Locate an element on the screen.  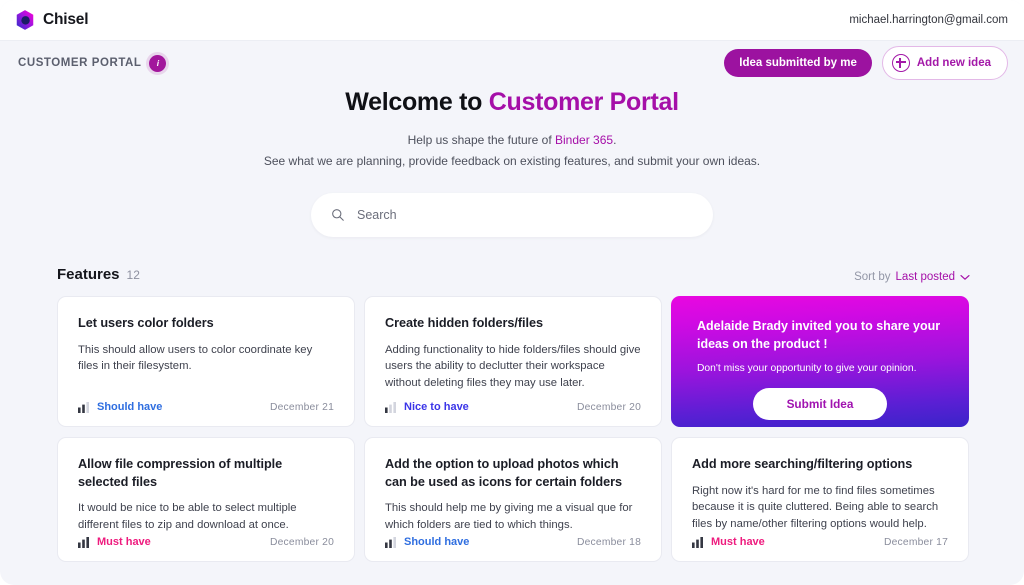
breadcrumb: CUSTOMER PORTAL i is located at coordinates (92, 63).